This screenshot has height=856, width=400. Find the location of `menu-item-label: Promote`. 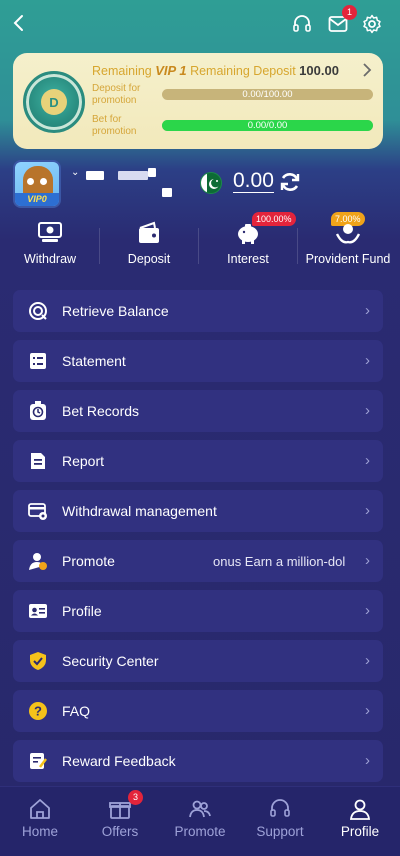

menu-item-label: Promote is located at coordinates (88, 561).